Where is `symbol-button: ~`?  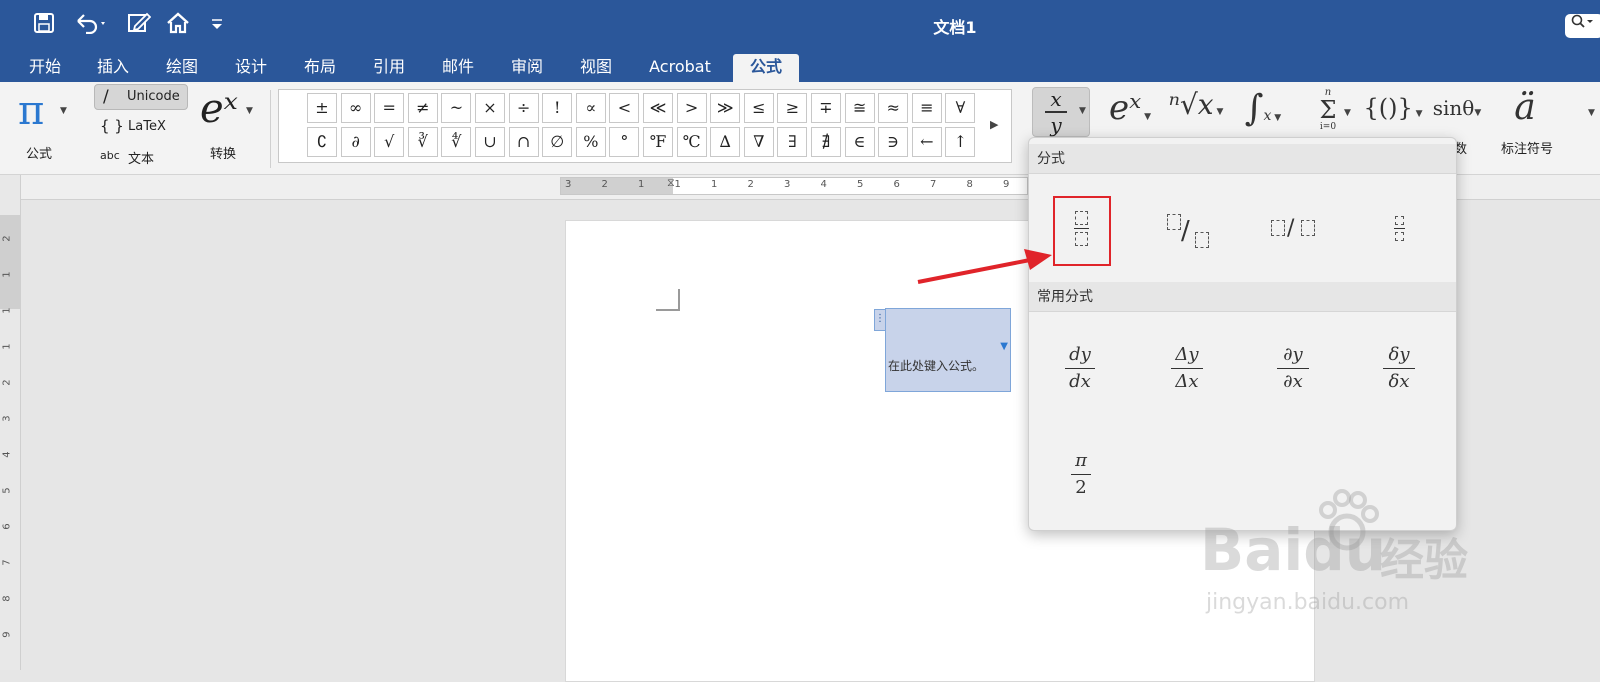 symbol-button: ~ is located at coordinates (456, 108).